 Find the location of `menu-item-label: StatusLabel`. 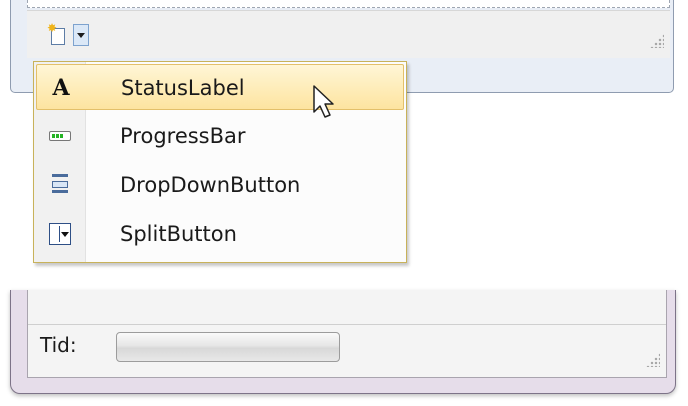

menu-item-label: StatusLabel is located at coordinates (183, 88).